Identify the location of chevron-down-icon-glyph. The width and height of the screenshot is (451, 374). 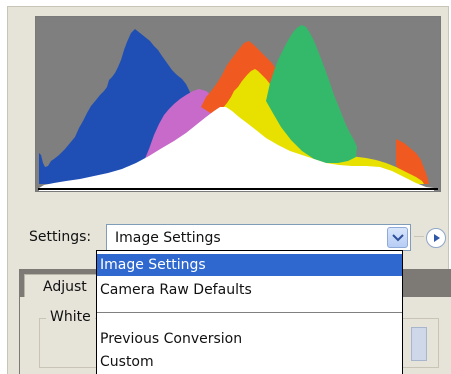
(398, 238).